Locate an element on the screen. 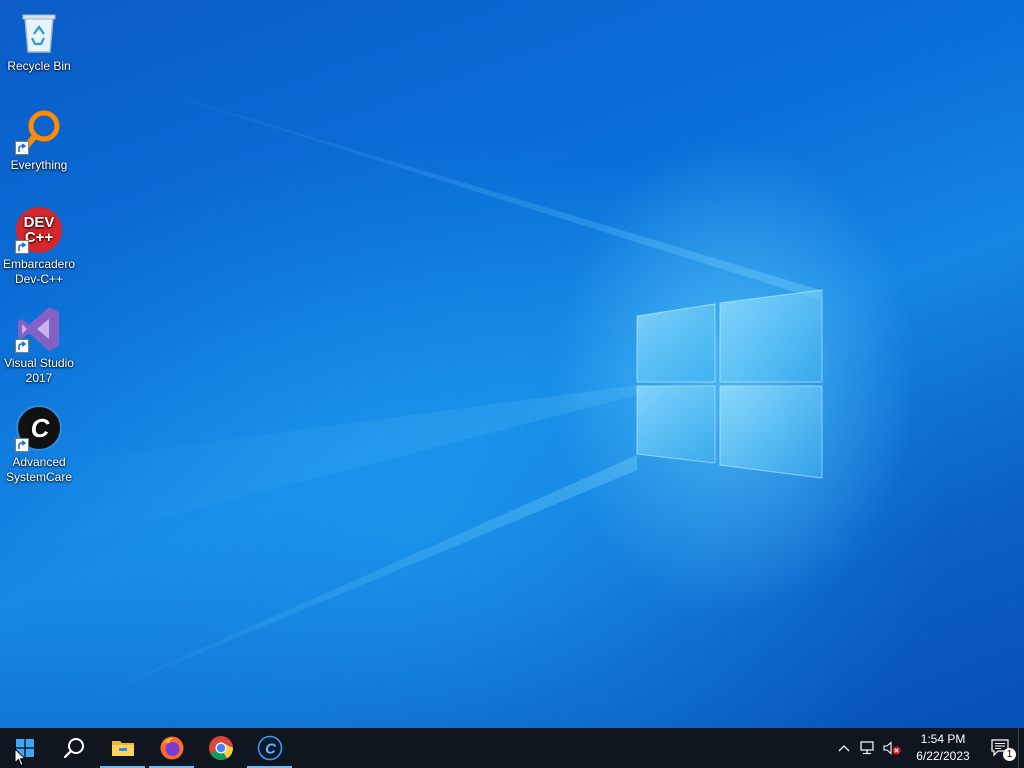 The height and width of the screenshot is (768, 1024). devcpp-icon: DEV C++ is located at coordinates (39, 230).